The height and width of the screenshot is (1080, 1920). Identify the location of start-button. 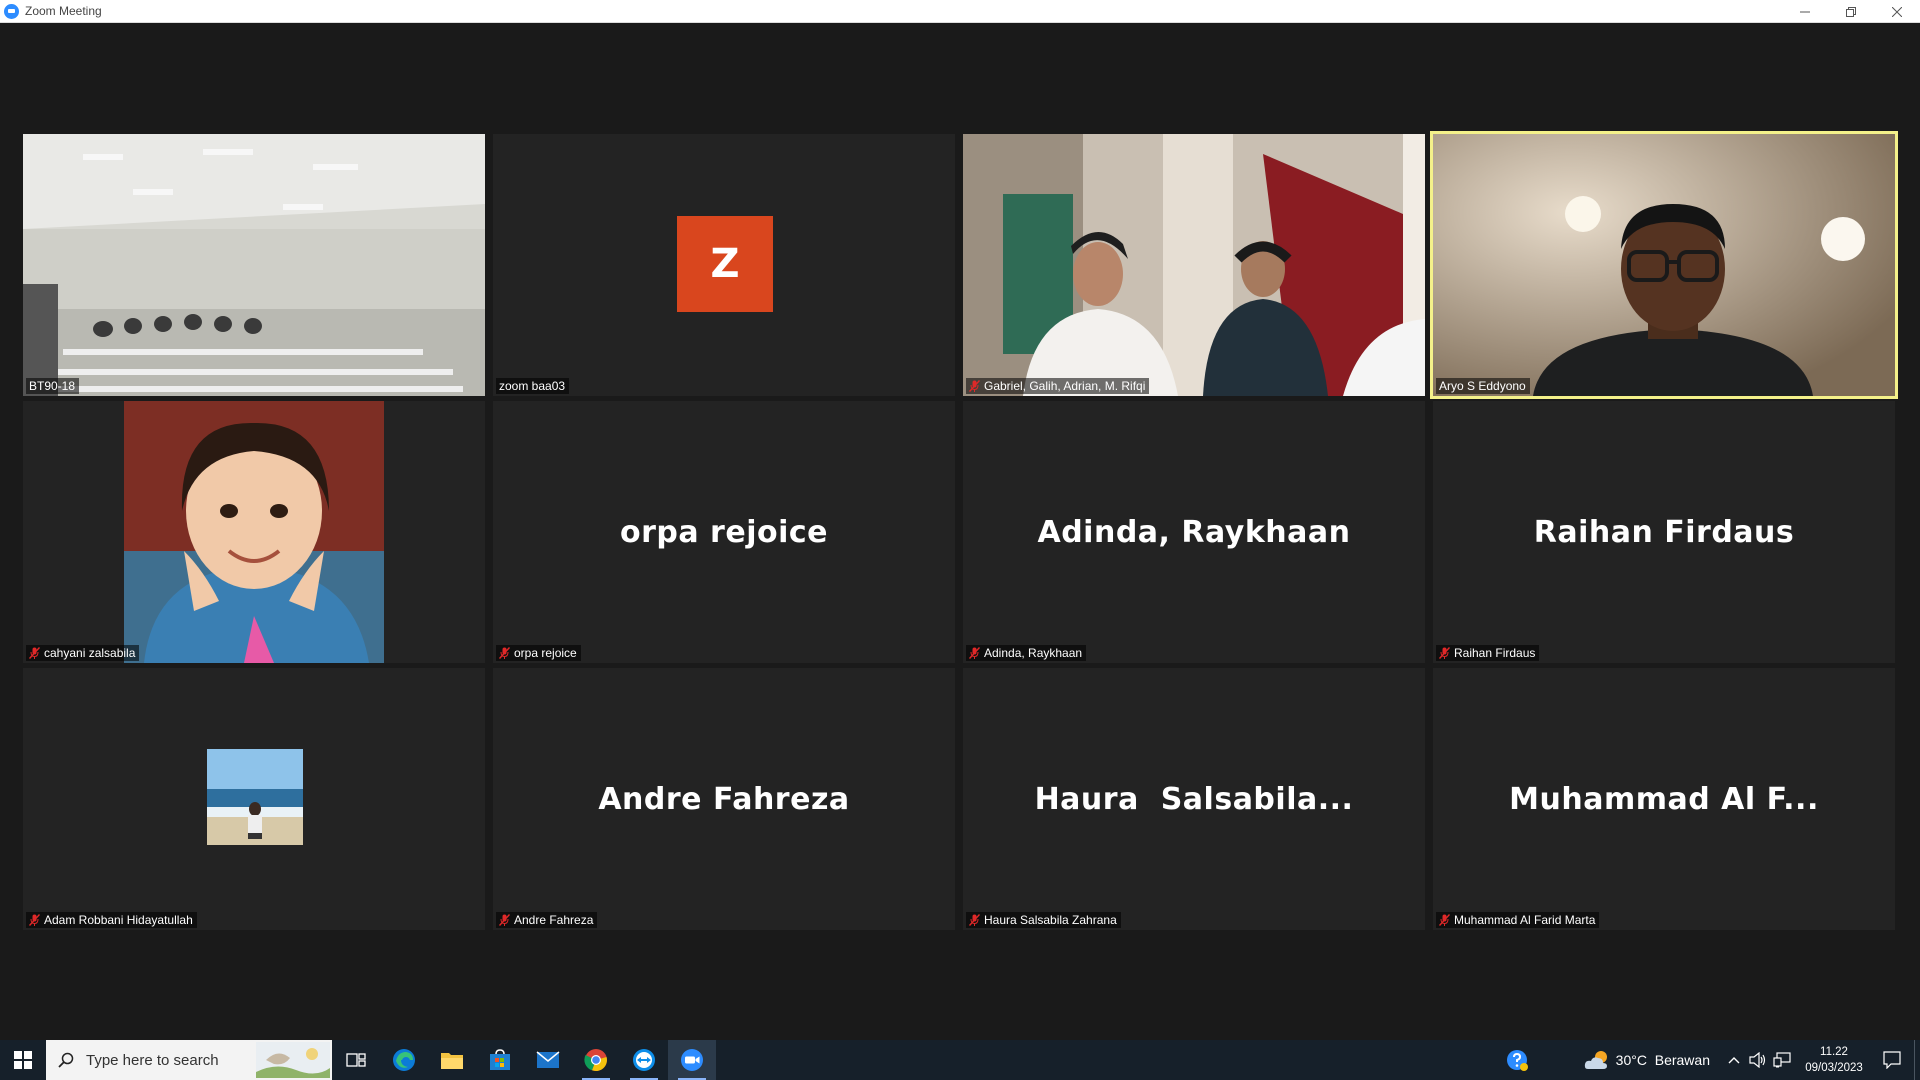
(23, 1060).